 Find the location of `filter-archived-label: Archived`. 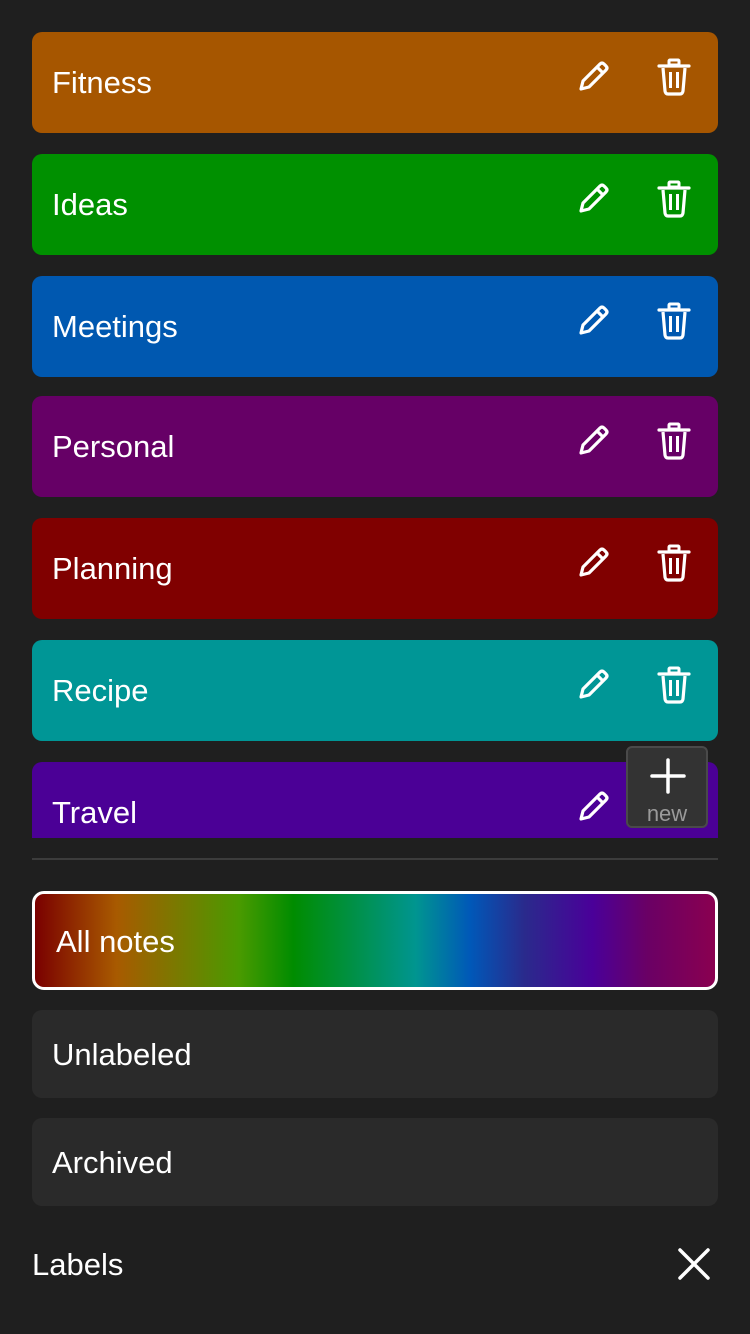

filter-archived-label: Archived is located at coordinates (112, 1162).